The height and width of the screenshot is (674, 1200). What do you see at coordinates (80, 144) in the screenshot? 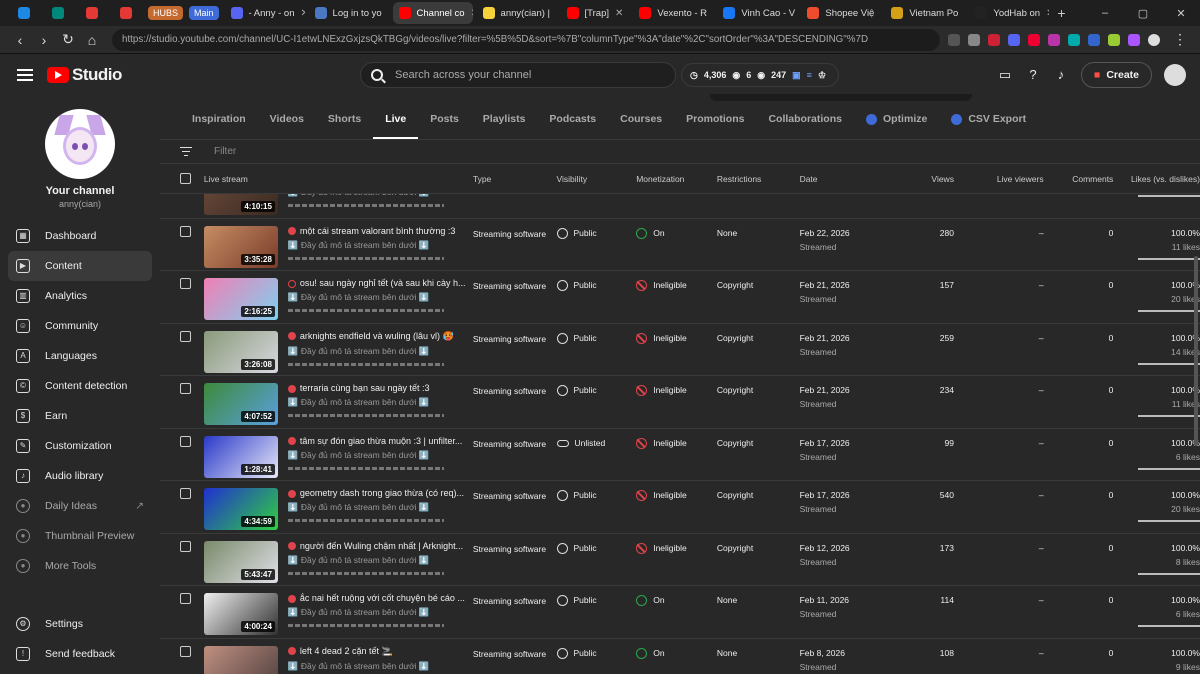
I see `channel-avatar` at bounding box center [80, 144].